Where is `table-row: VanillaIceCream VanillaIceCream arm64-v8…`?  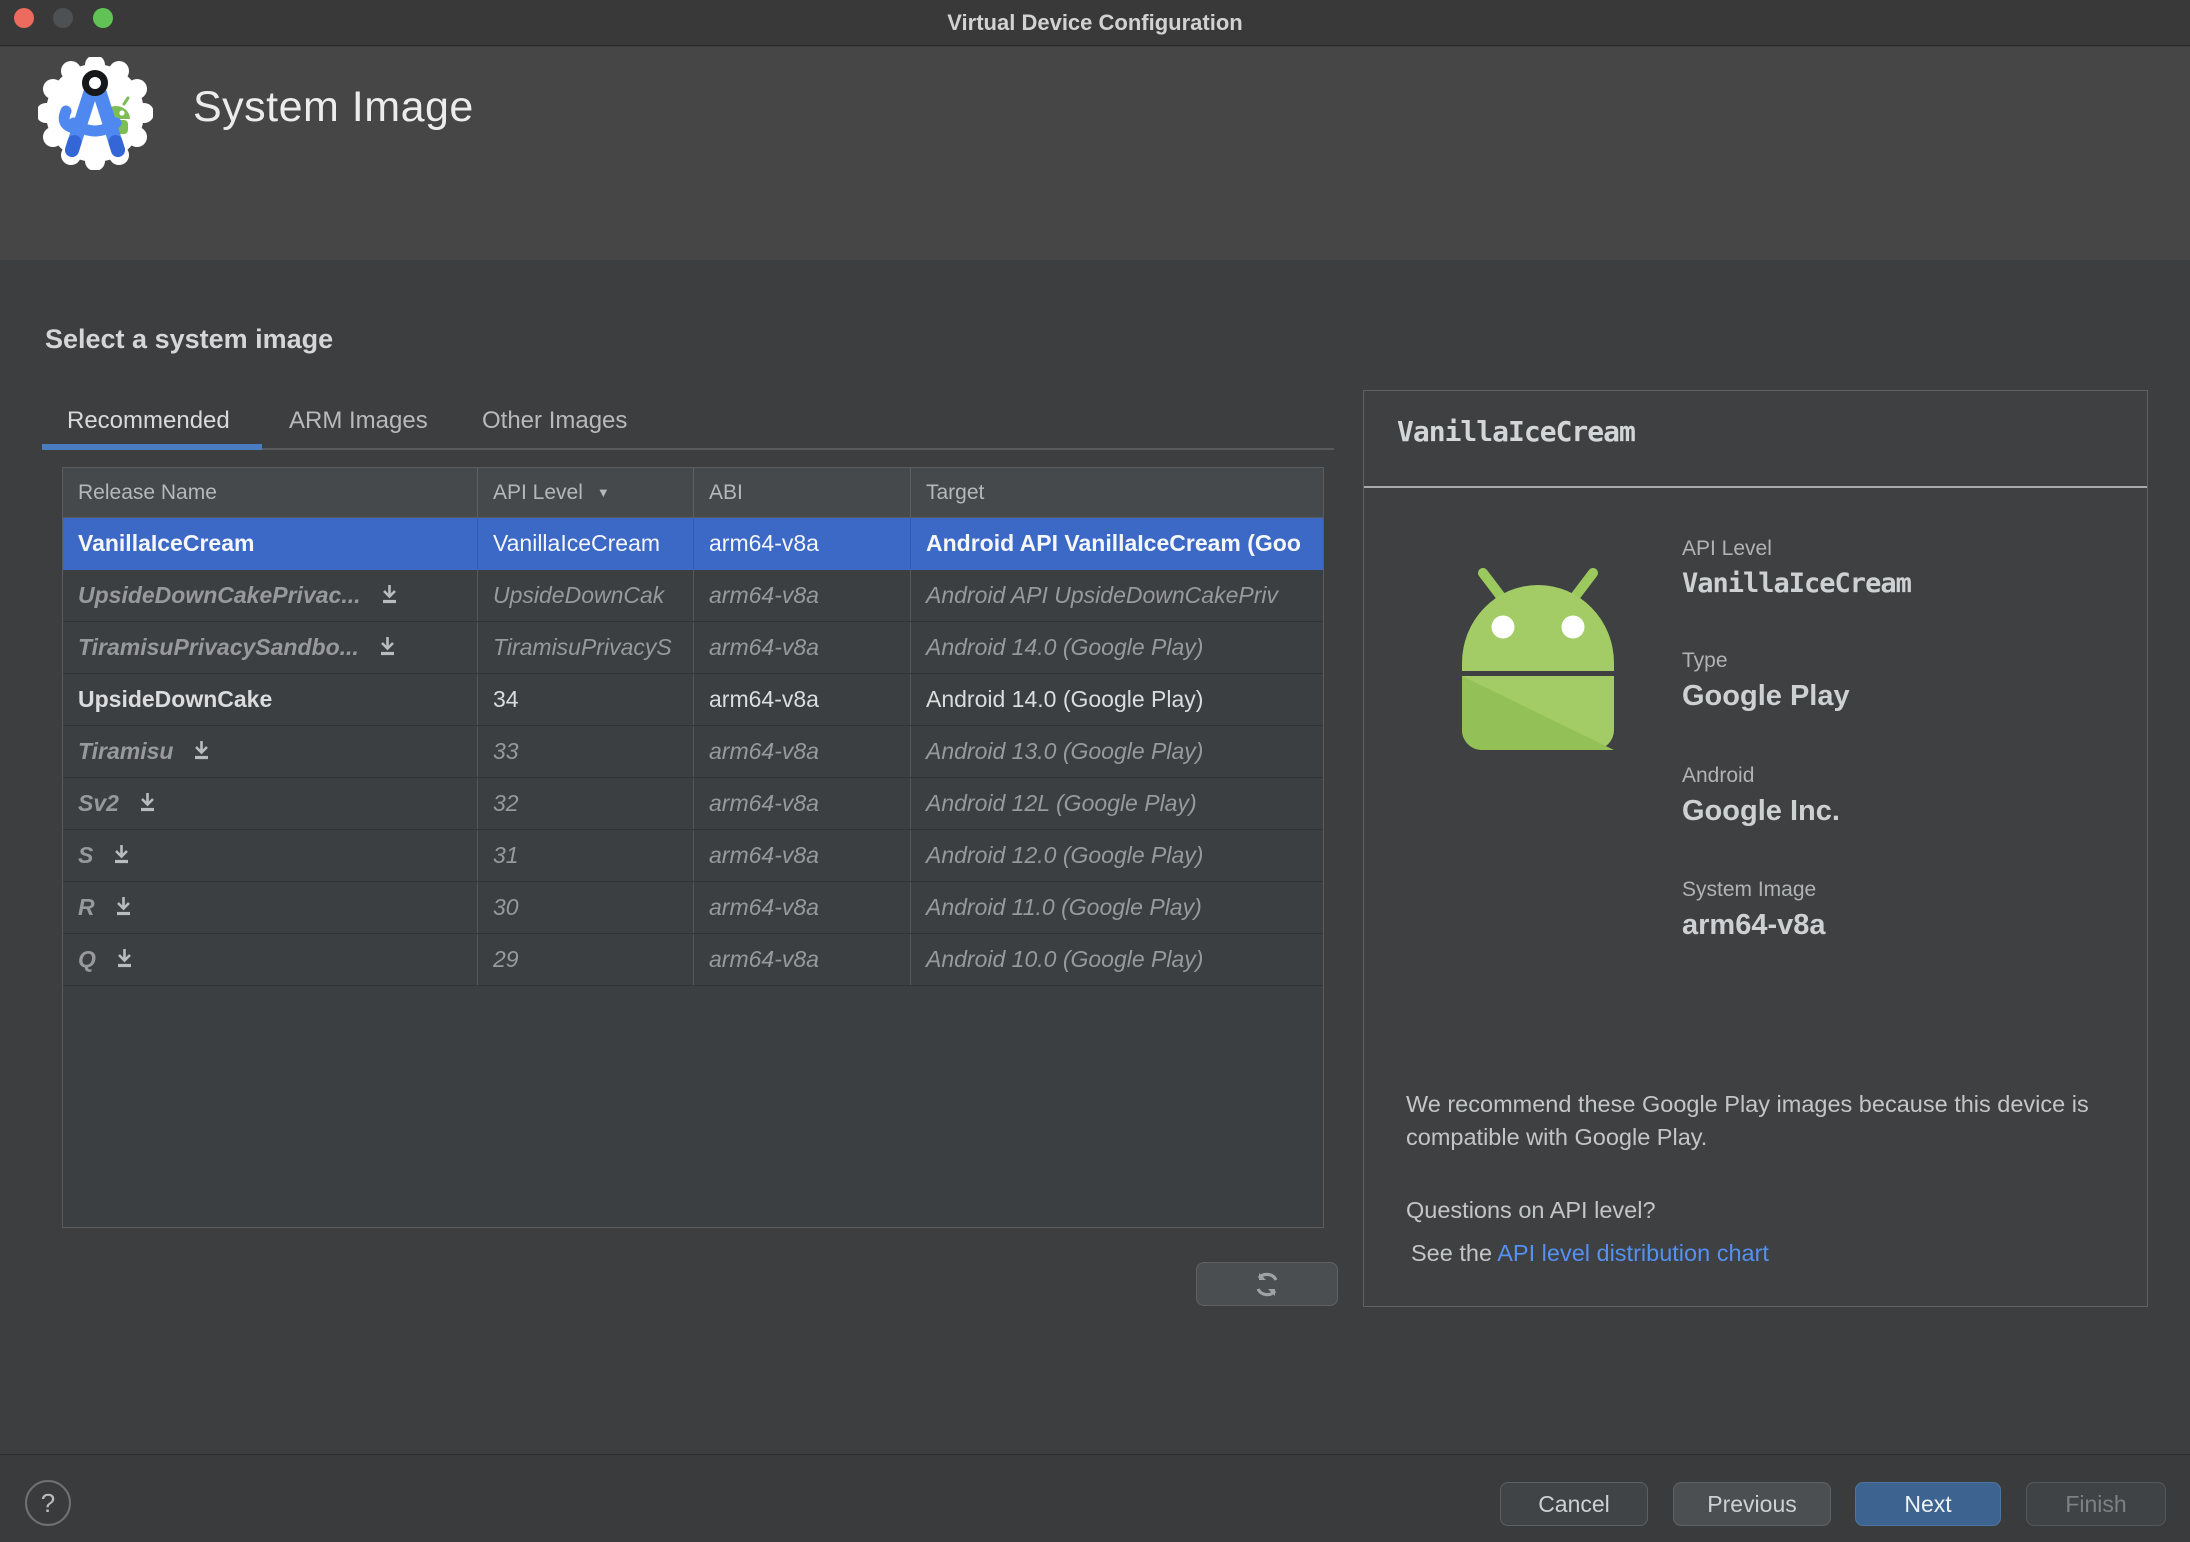 table-row: VanillaIceCream VanillaIceCream arm64-v8… is located at coordinates (693, 544).